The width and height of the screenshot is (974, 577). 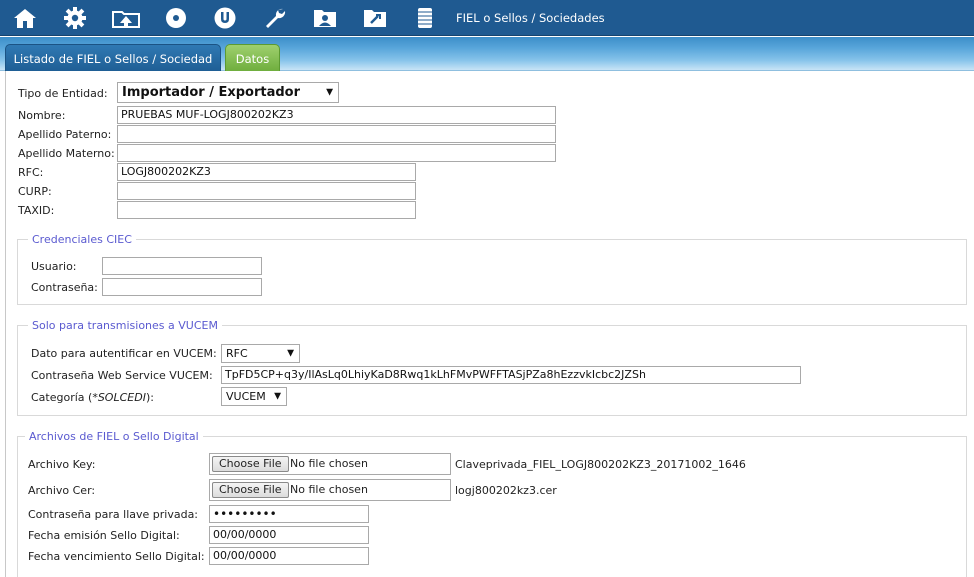 I want to click on auth-vucem-select: RFC ▼, so click(x=260, y=353).